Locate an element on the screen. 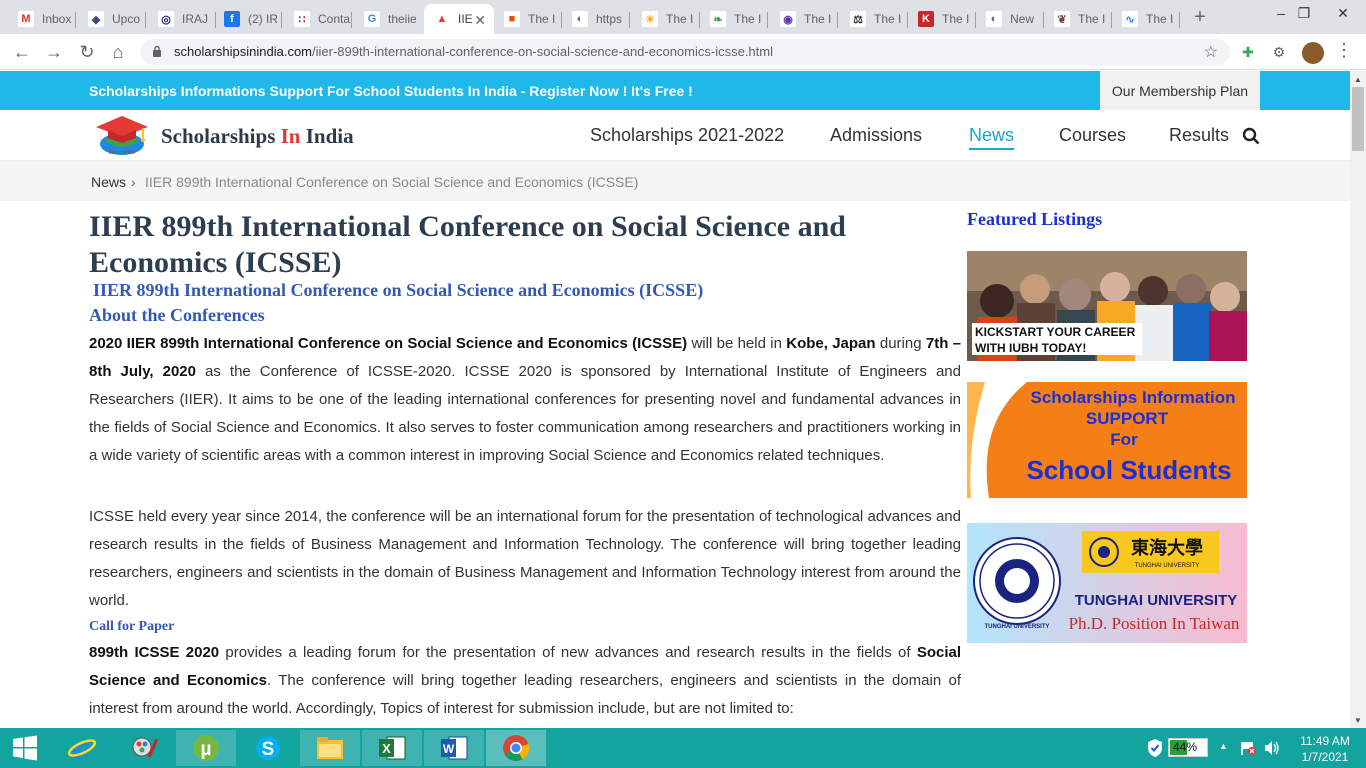  extension-plus-icon: ✚ is located at coordinates (1248, 52).